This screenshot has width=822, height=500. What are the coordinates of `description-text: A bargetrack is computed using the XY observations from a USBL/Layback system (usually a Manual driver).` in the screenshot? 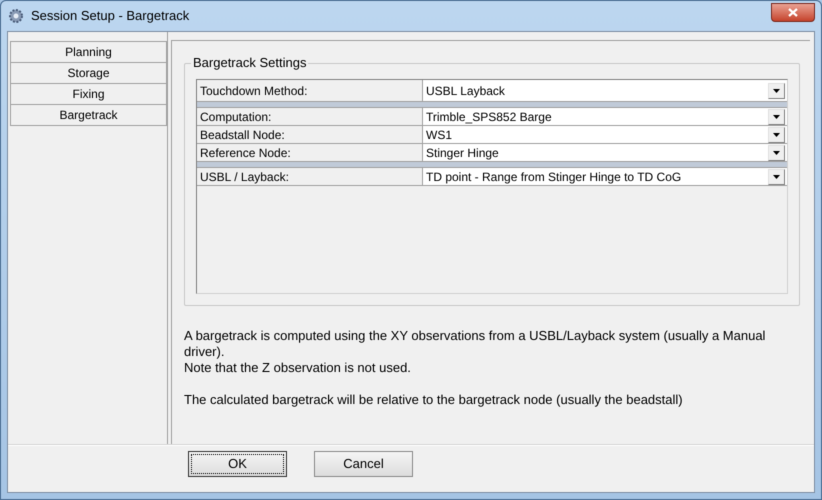 It's located at (475, 344).